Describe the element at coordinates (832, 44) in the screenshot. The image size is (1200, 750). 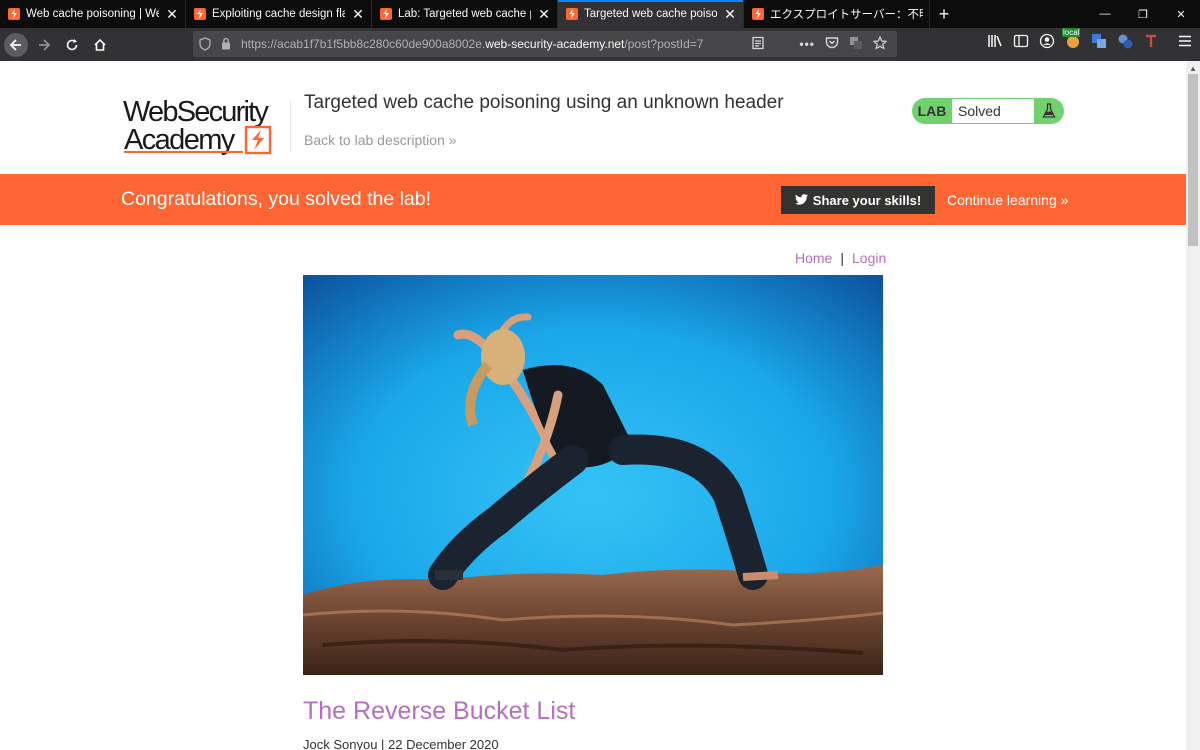
I see `pocket-icon` at that location.